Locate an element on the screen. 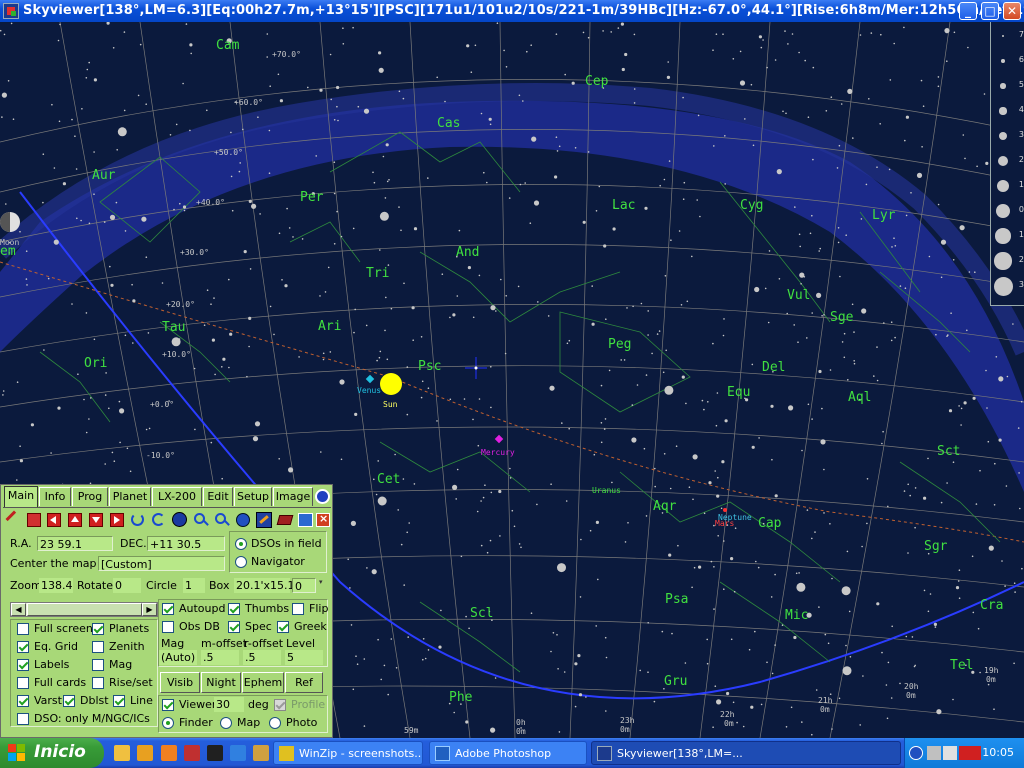  rotate-ccw-icon is located at coordinates (138, 520).